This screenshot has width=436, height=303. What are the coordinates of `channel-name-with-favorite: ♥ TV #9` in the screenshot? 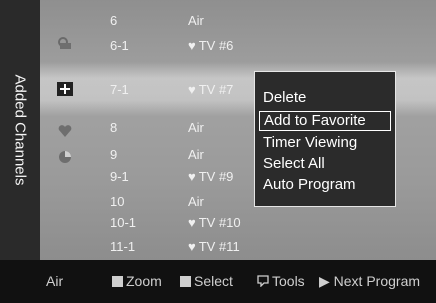 It's located at (210, 177).